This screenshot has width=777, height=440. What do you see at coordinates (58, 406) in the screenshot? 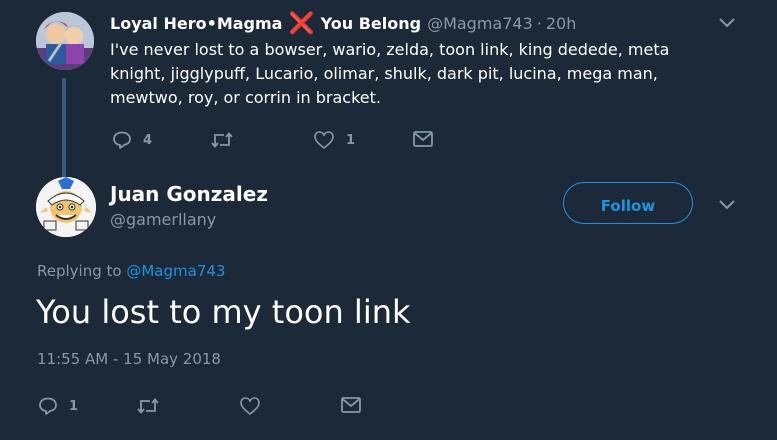
I see `reply-action: 1` at bounding box center [58, 406].